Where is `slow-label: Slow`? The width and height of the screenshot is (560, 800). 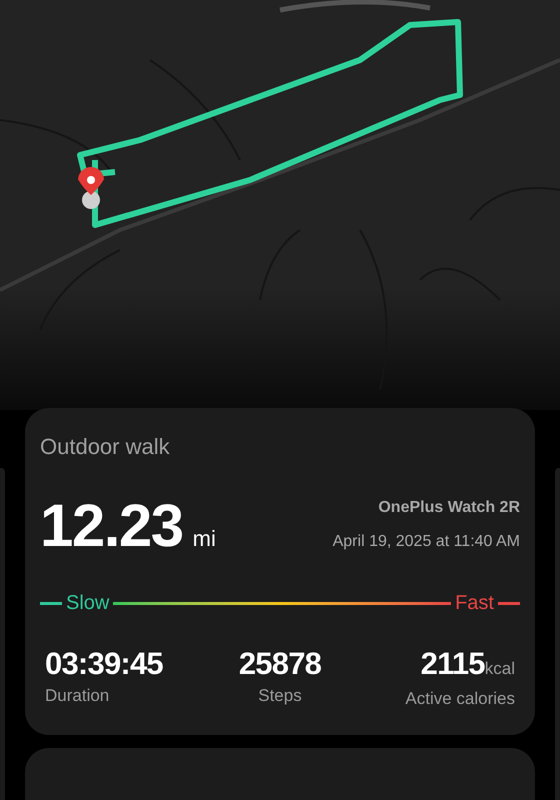
slow-label: Slow is located at coordinates (88, 603).